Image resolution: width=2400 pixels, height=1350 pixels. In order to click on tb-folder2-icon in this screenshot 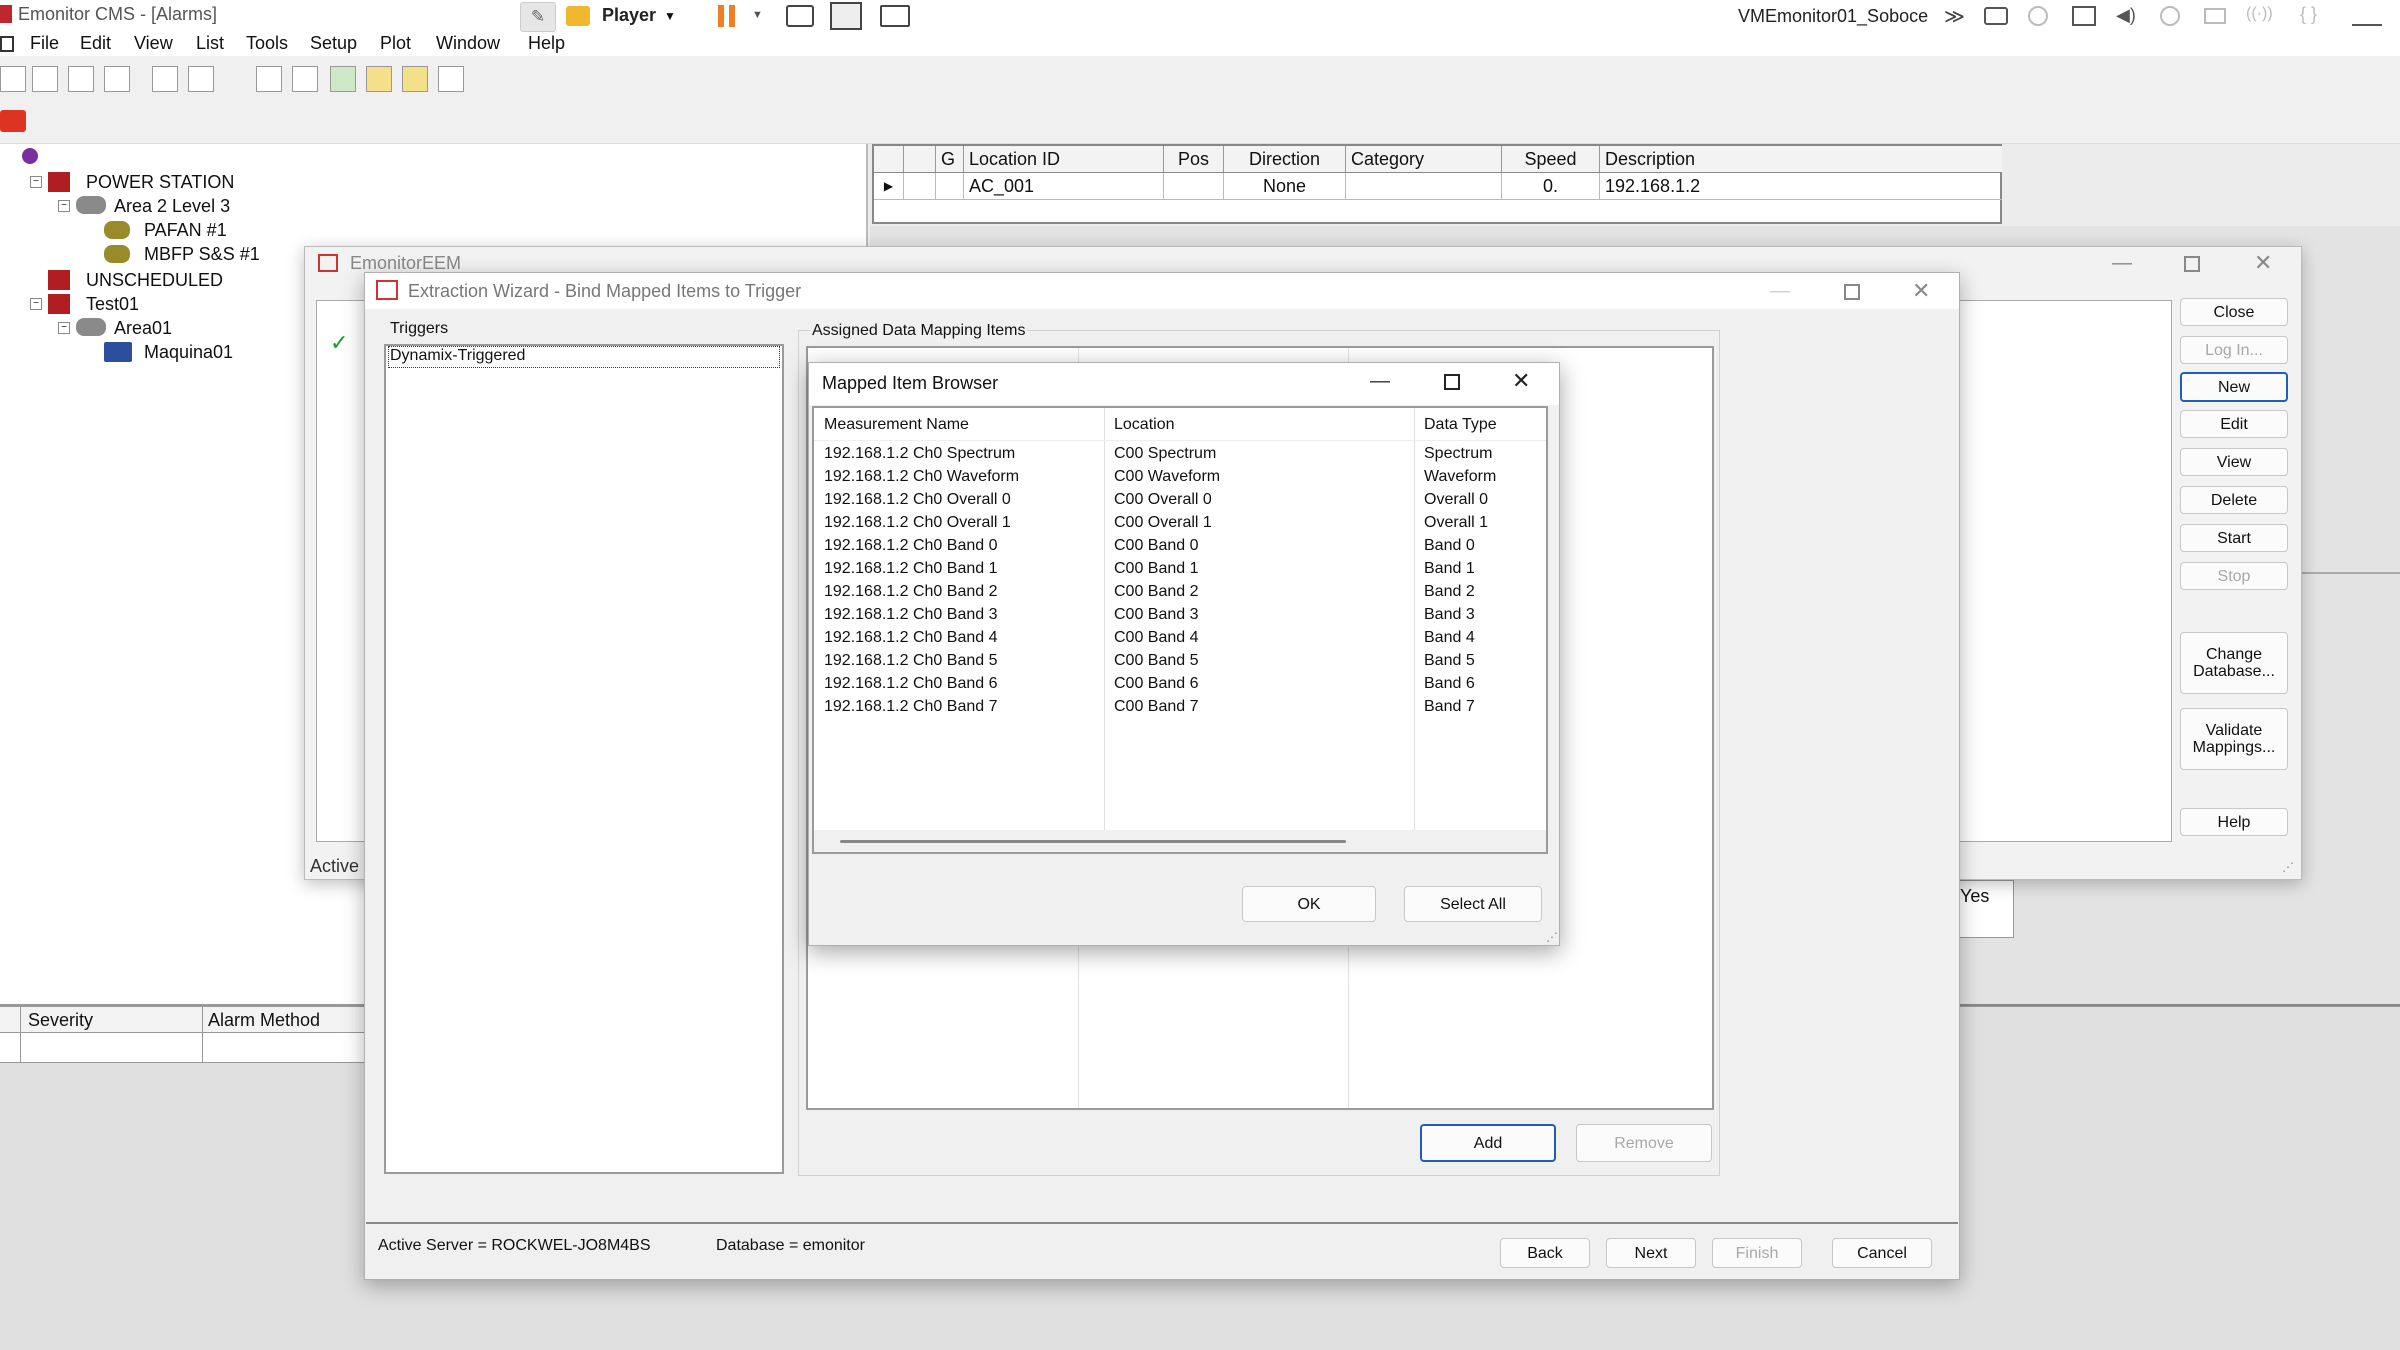, I will do `click(415, 79)`.